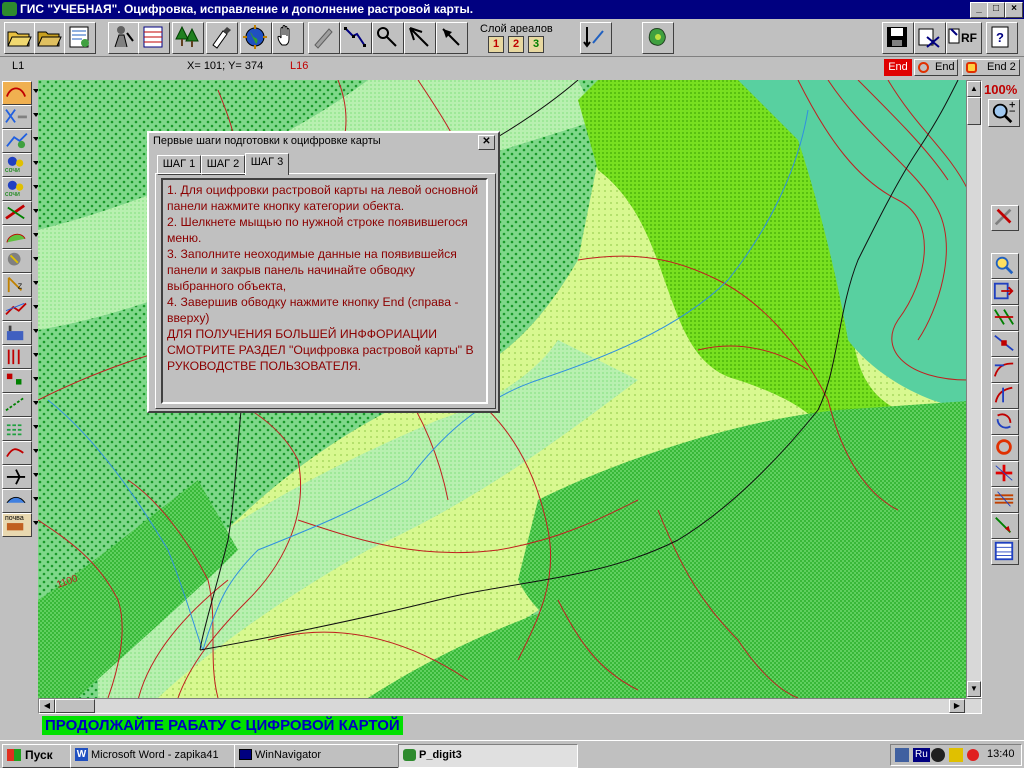 The image size is (1024, 768). Describe the element at coordinates (1014, 10) in the screenshot. I see `close-button: ×` at that location.